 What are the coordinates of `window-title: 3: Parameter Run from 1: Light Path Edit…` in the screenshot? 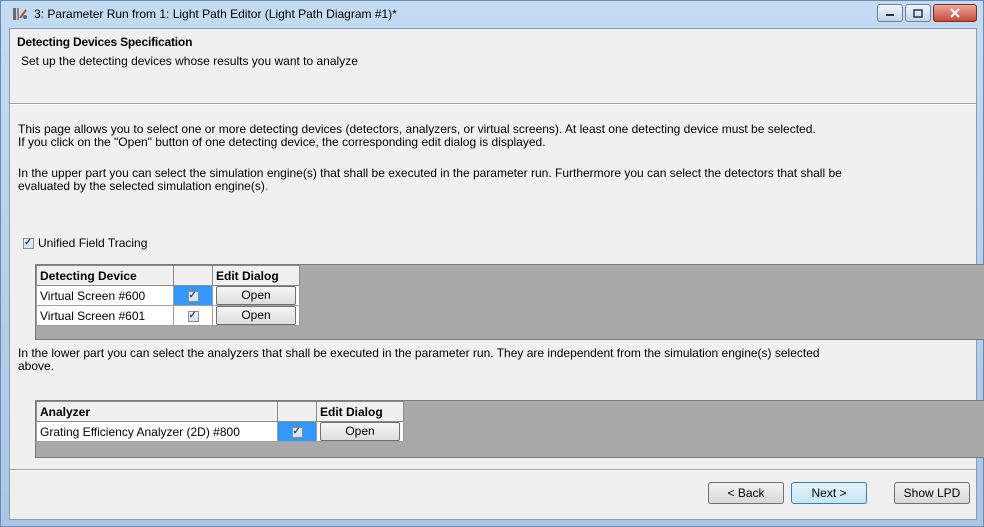 It's located at (215, 14).